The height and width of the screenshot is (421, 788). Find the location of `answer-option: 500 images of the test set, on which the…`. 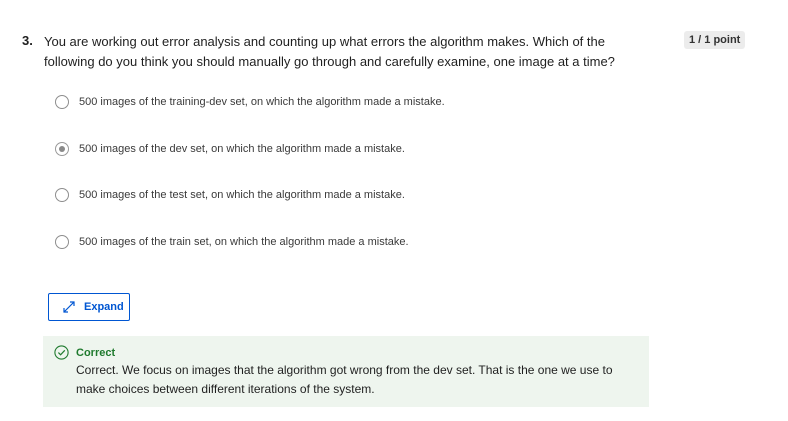

answer-option: 500 images of the test set, on which the… is located at coordinates (230, 195).